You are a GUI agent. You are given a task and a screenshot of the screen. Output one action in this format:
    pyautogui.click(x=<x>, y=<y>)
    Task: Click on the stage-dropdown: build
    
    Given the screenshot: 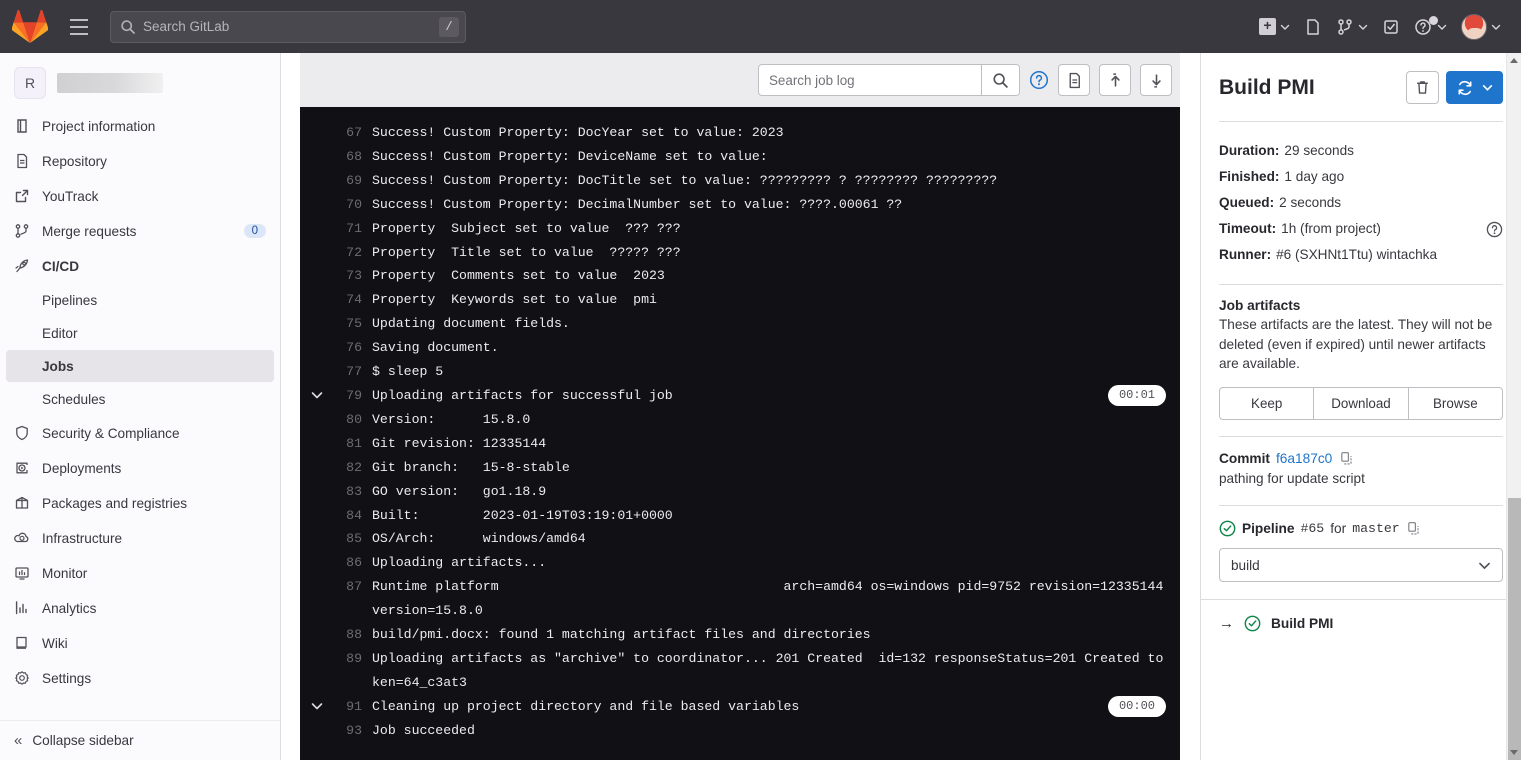 What is the action you would take?
    pyautogui.click(x=1361, y=565)
    